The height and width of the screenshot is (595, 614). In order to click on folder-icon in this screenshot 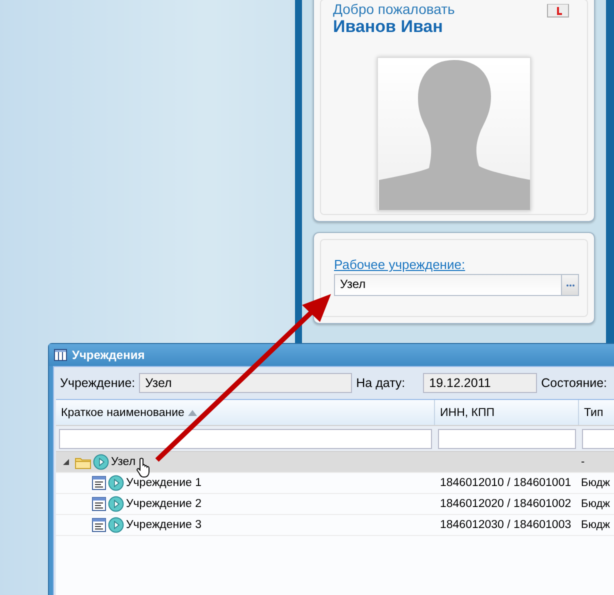, I will do `click(83, 462)`.